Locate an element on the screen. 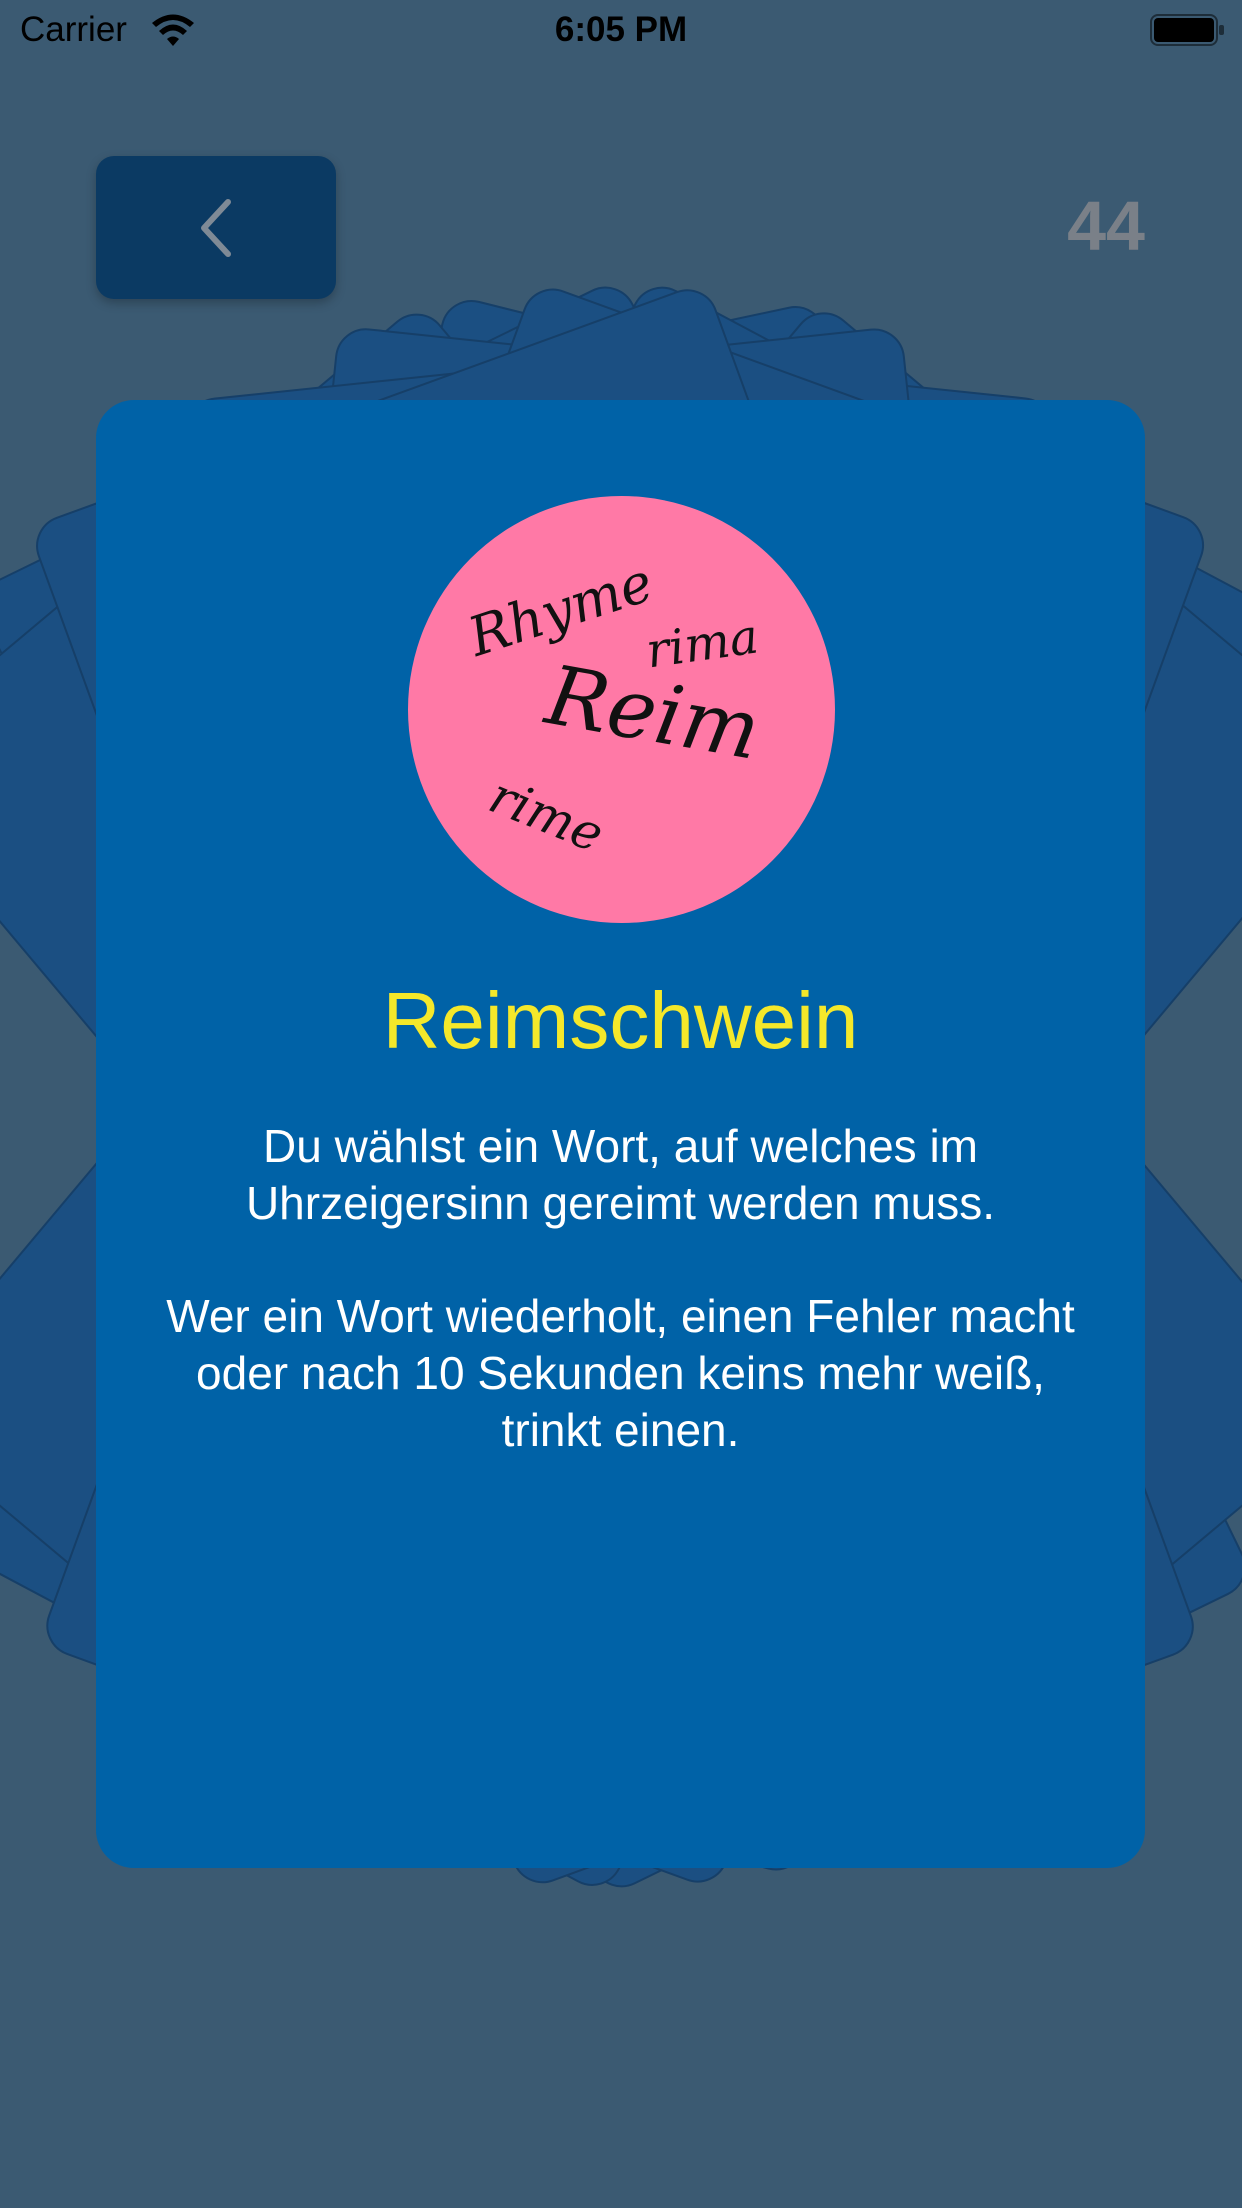 The width and height of the screenshot is (1242, 2208). logo-word: rime is located at coordinates (546, 815).